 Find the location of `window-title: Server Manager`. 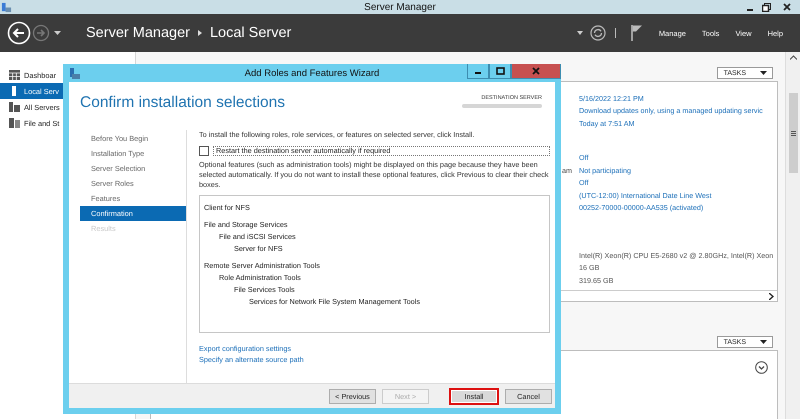

window-title: Server Manager is located at coordinates (400, 7).